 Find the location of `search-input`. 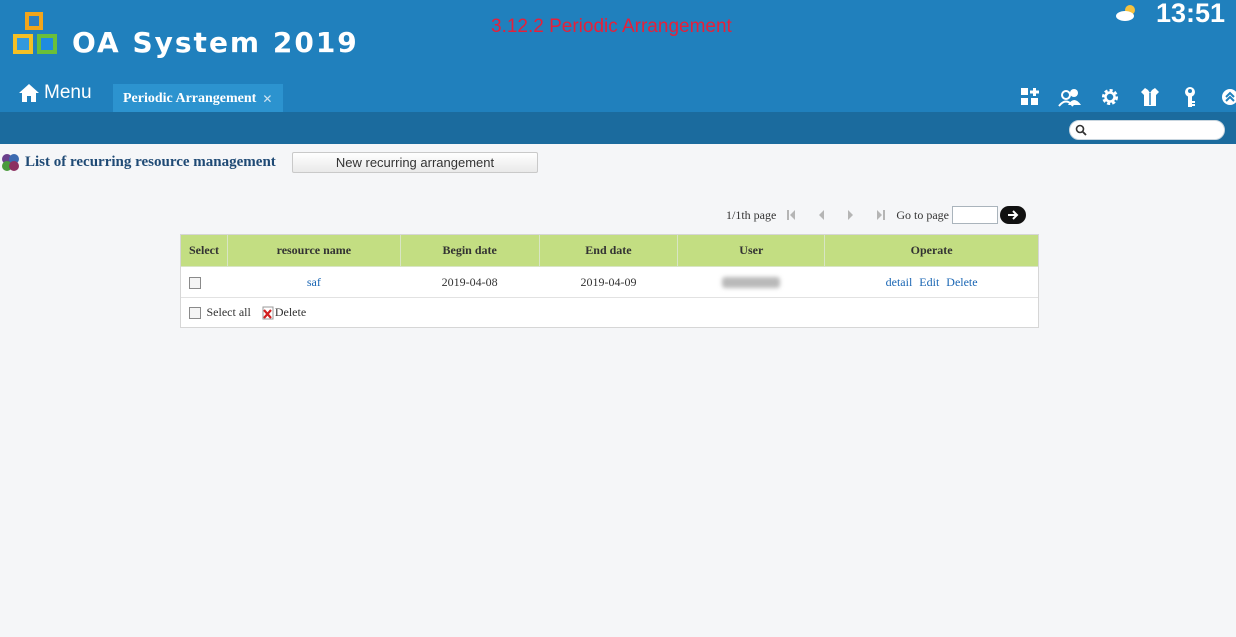

search-input is located at coordinates (1155, 130).